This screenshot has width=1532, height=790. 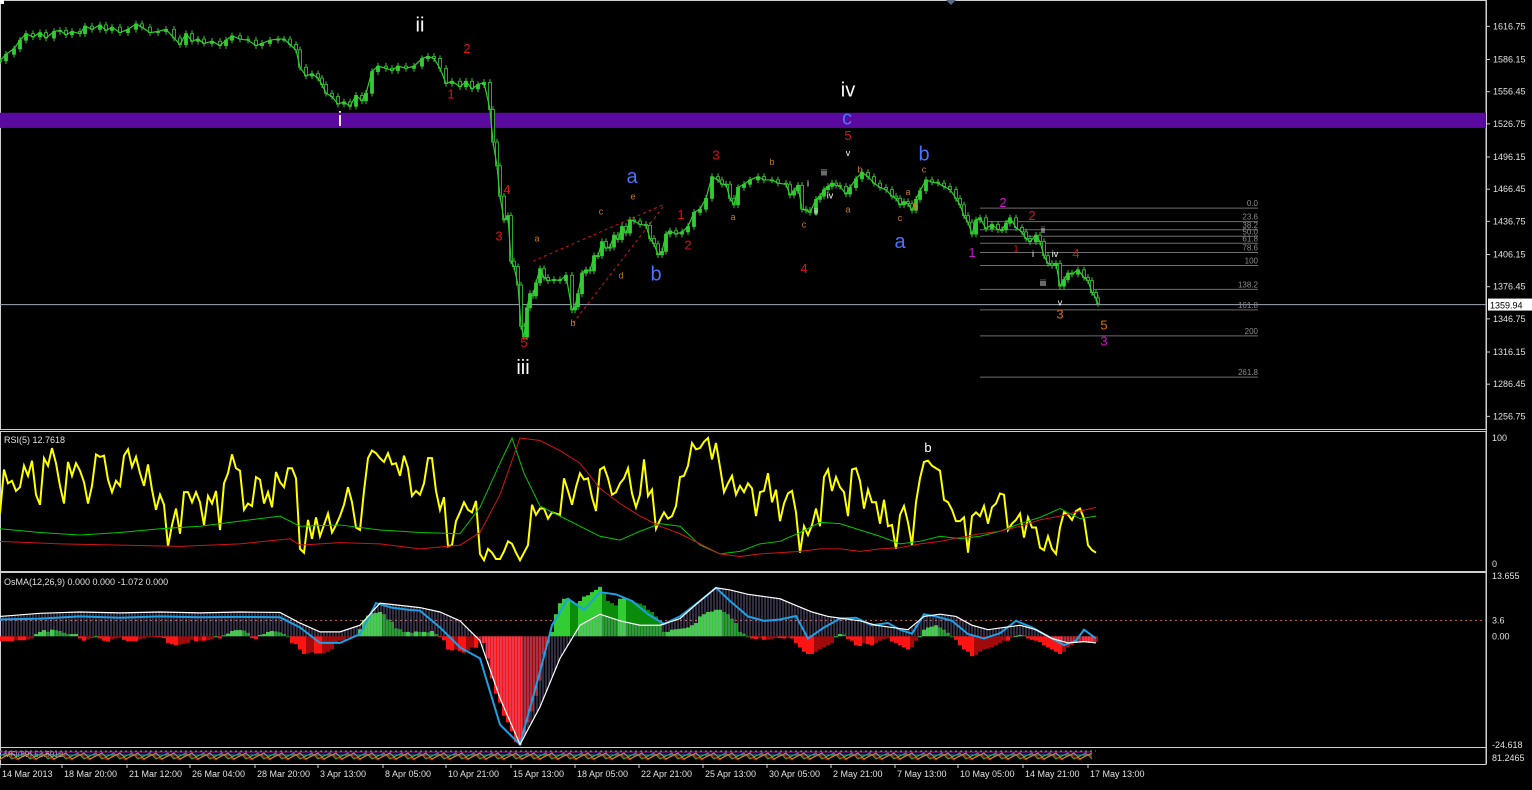 What do you see at coordinates (1509, 221) in the screenshot?
I see `price-tick-label: 1436.75` at bounding box center [1509, 221].